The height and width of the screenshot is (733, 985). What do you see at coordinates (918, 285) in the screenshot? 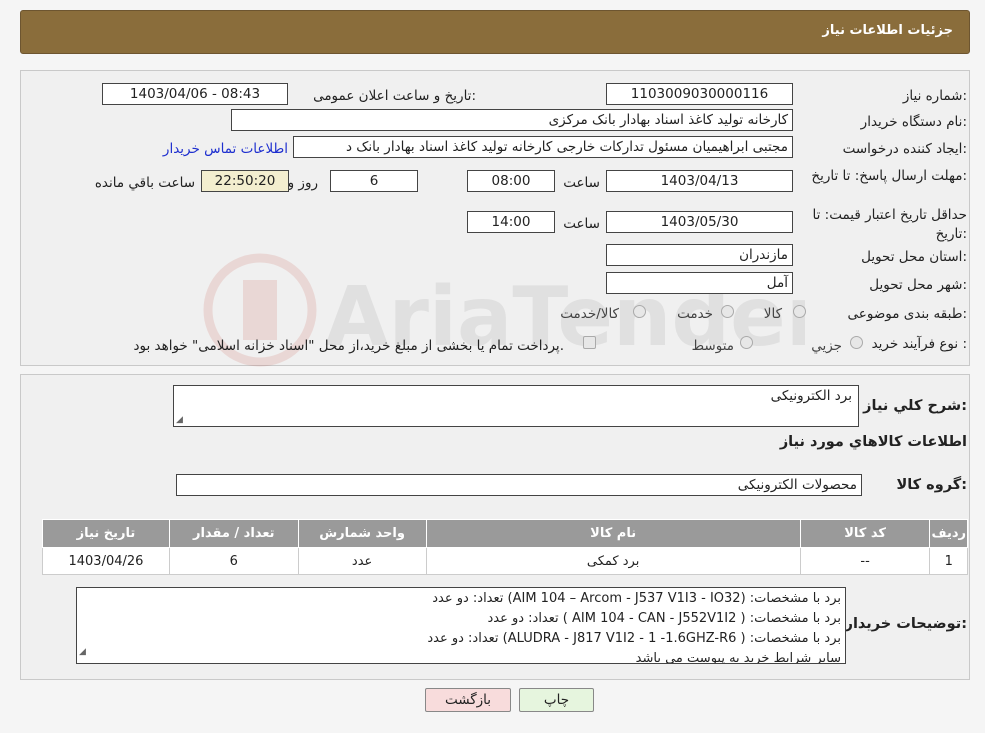
I see `city-label: شهر محل تحویل:` at bounding box center [918, 285].